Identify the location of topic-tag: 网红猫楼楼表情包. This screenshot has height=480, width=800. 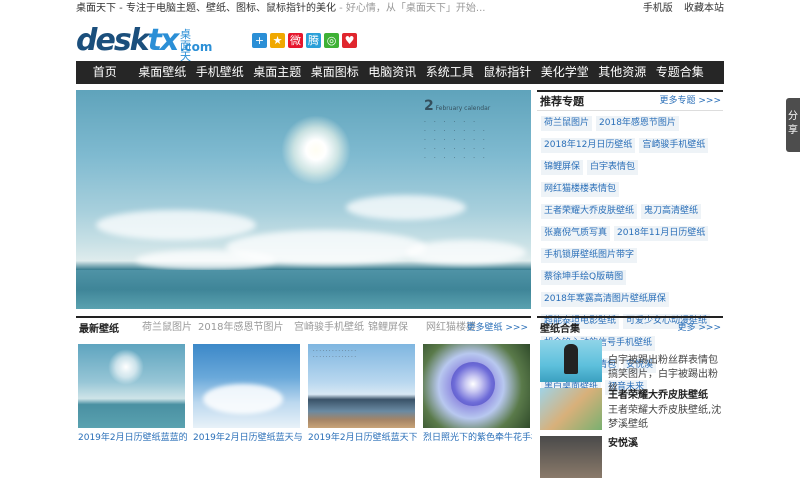
(580, 189).